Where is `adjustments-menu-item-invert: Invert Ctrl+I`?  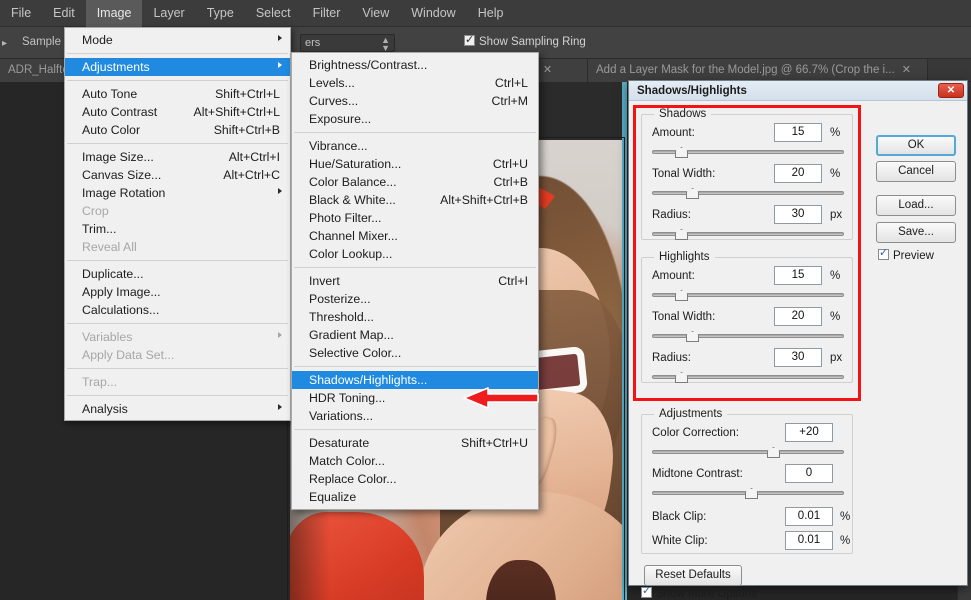
adjustments-menu-item-invert: Invert Ctrl+I is located at coordinates (415, 281).